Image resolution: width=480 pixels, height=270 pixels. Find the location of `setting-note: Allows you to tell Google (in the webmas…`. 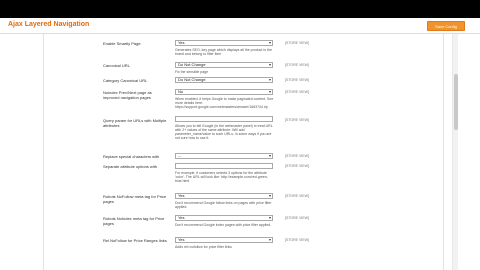

setting-note: Allows you to tell Google (in the webmas… is located at coordinates (224, 132).